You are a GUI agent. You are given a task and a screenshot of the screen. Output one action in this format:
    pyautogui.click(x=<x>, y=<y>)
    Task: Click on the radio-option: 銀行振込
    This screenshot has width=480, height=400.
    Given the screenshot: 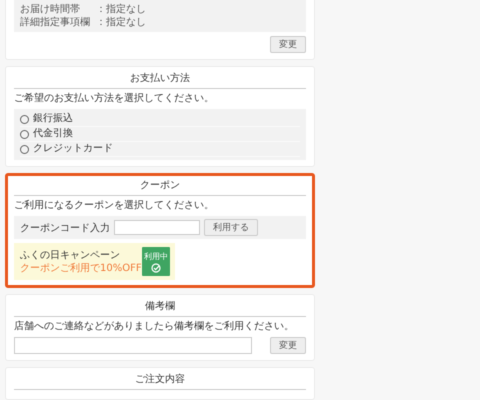 What is the action you would take?
    pyautogui.click(x=160, y=119)
    